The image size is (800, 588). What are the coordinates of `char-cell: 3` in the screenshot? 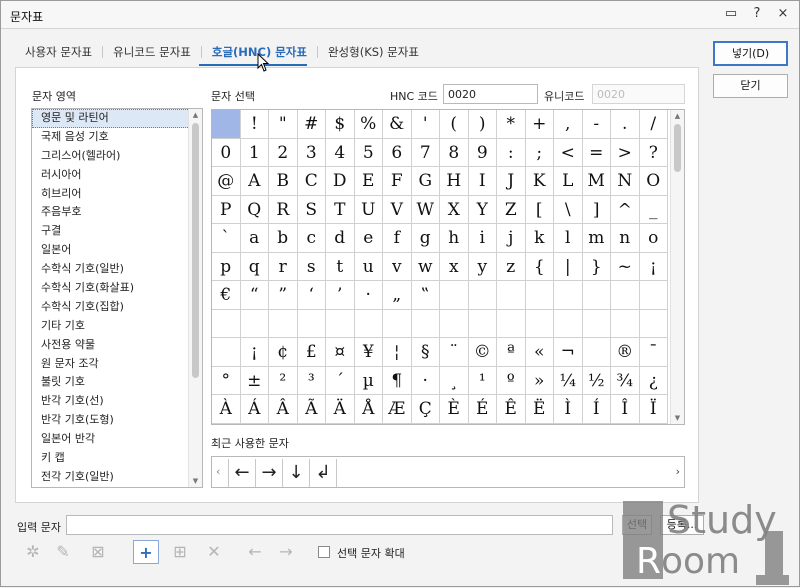 It's located at (311, 152).